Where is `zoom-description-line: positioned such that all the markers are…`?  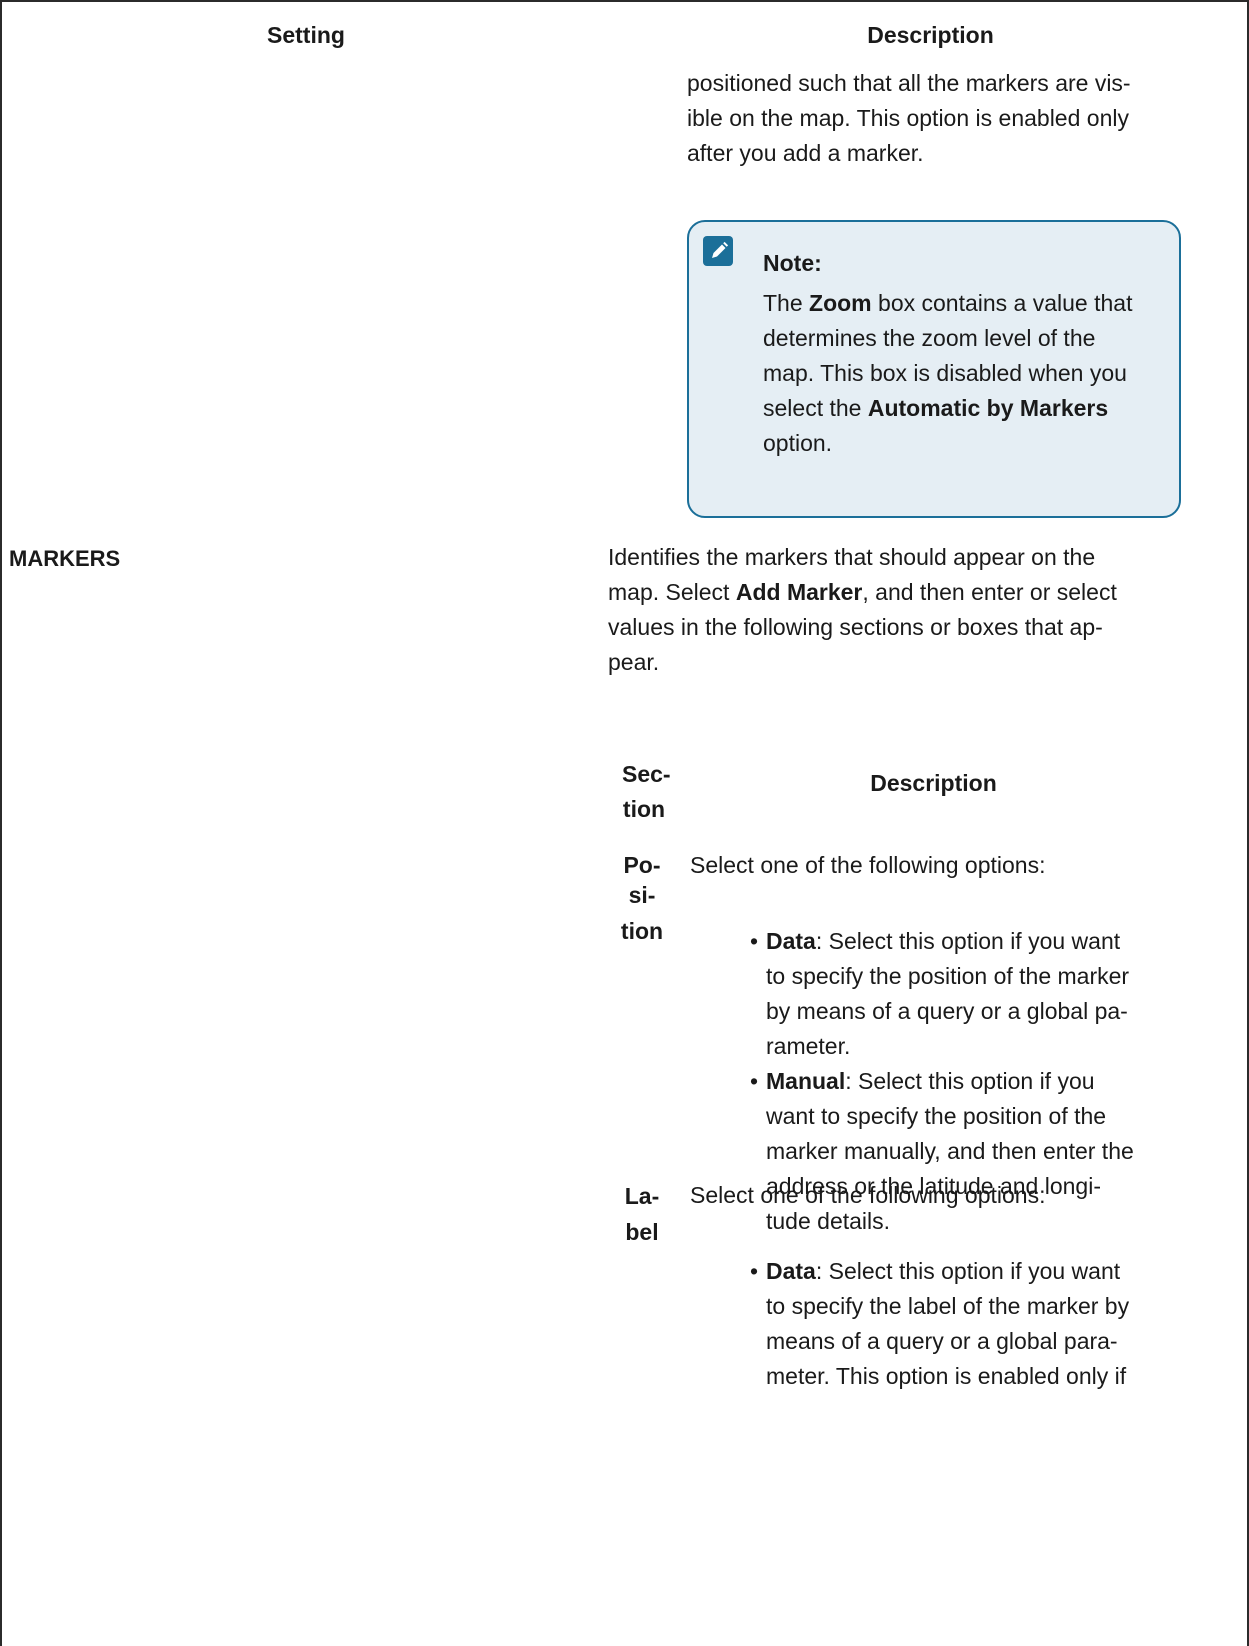 zoom-description-line: positioned such that all the markers are… is located at coordinates (909, 83).